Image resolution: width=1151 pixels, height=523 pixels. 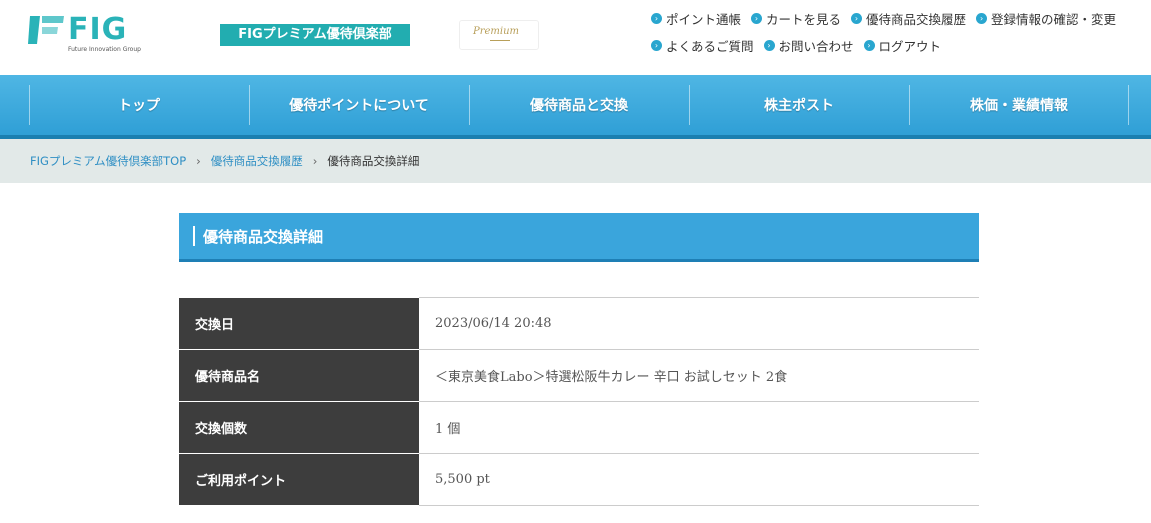 I want to click on row-label-exchange-date: 交換日, so click(x=299, y=323).